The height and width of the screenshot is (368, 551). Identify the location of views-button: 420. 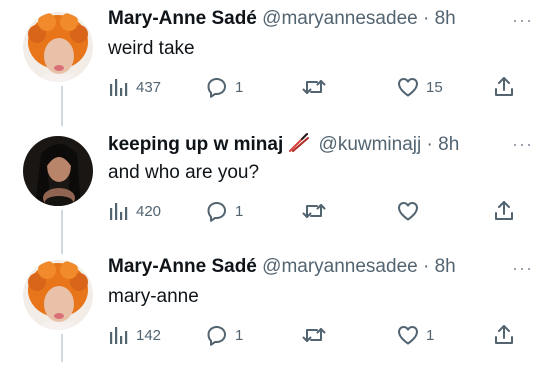
(134, 211).